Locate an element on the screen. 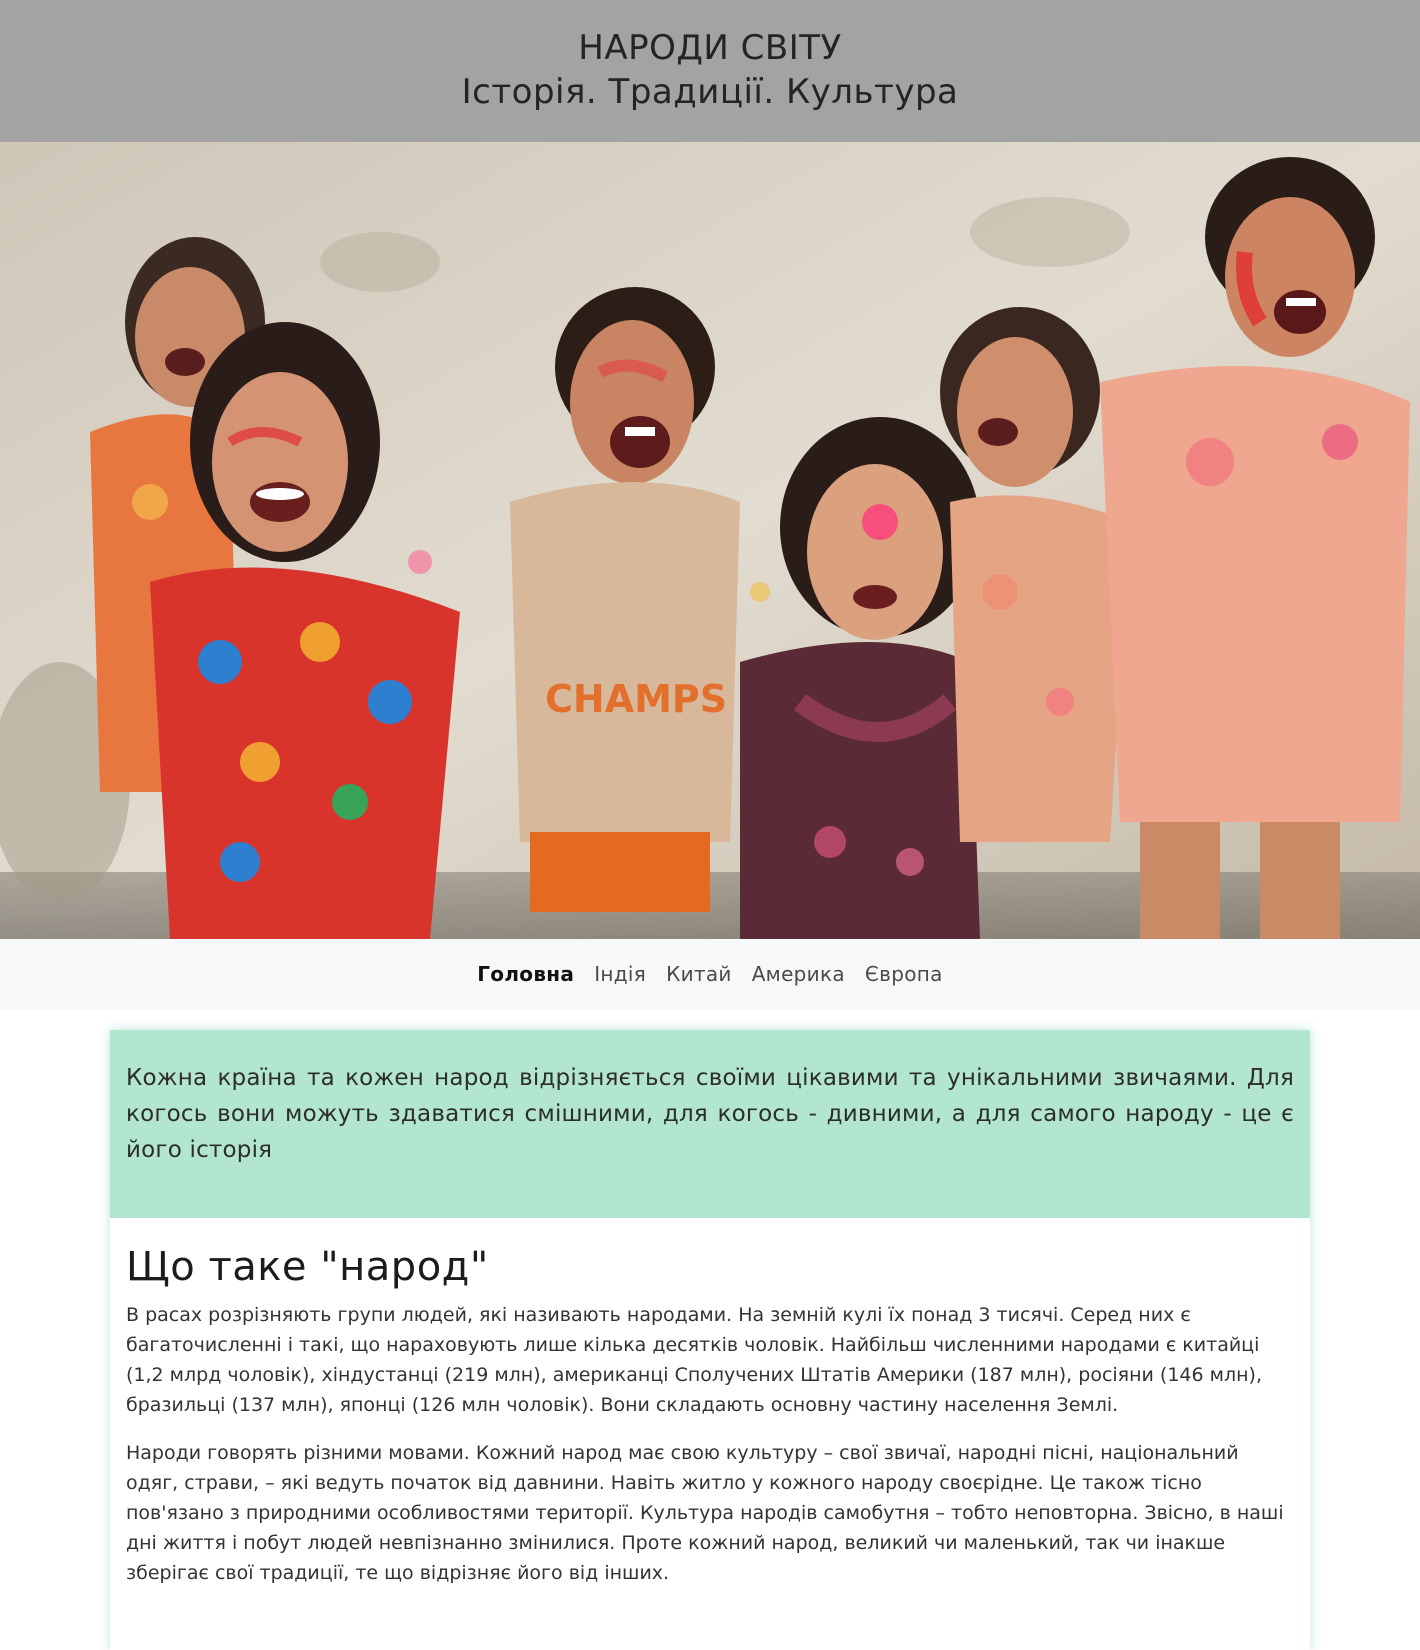 This screenshot has width=1420, height=1650. nav-item-china: Китай is located at coordinates (699, 974).